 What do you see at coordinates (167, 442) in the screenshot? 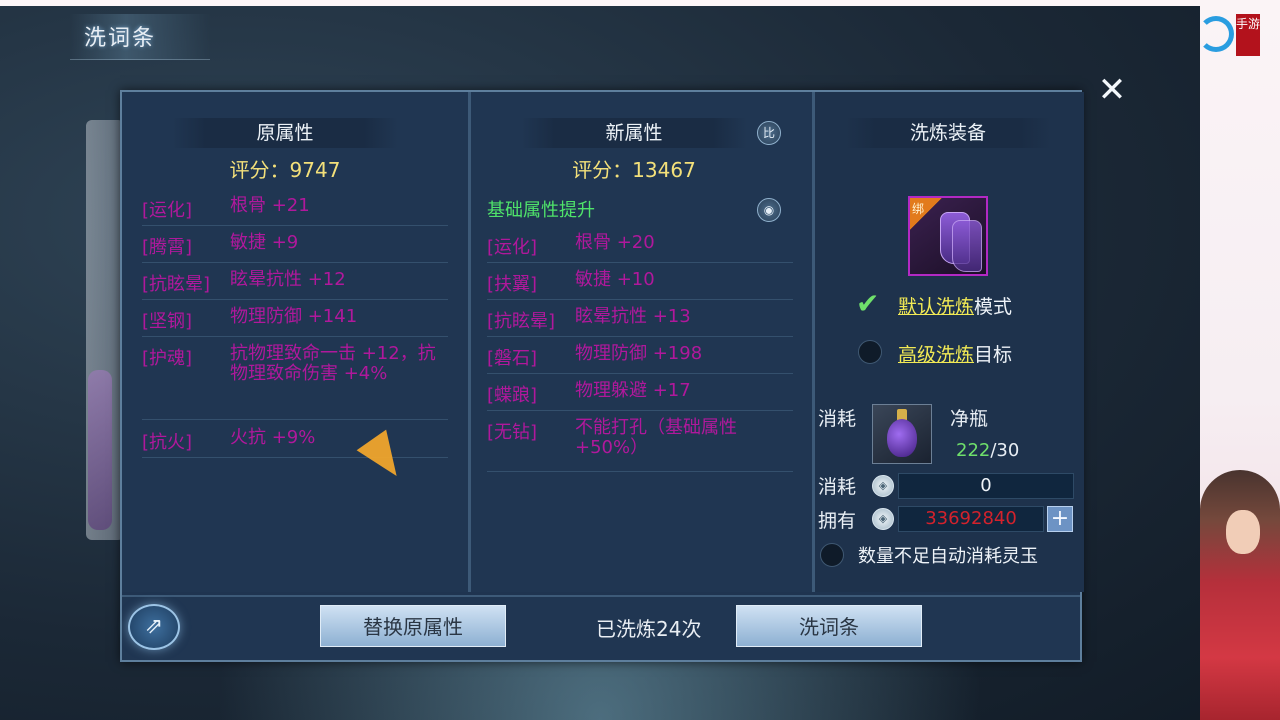
I see `attribute-tag: [抗火]` at bounding box center [167, 442].